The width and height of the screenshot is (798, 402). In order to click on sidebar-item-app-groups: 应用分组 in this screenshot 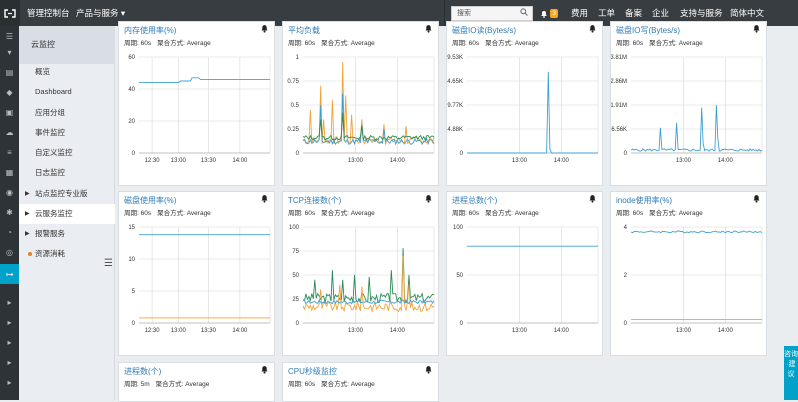, I will do `click(67, 113)`.